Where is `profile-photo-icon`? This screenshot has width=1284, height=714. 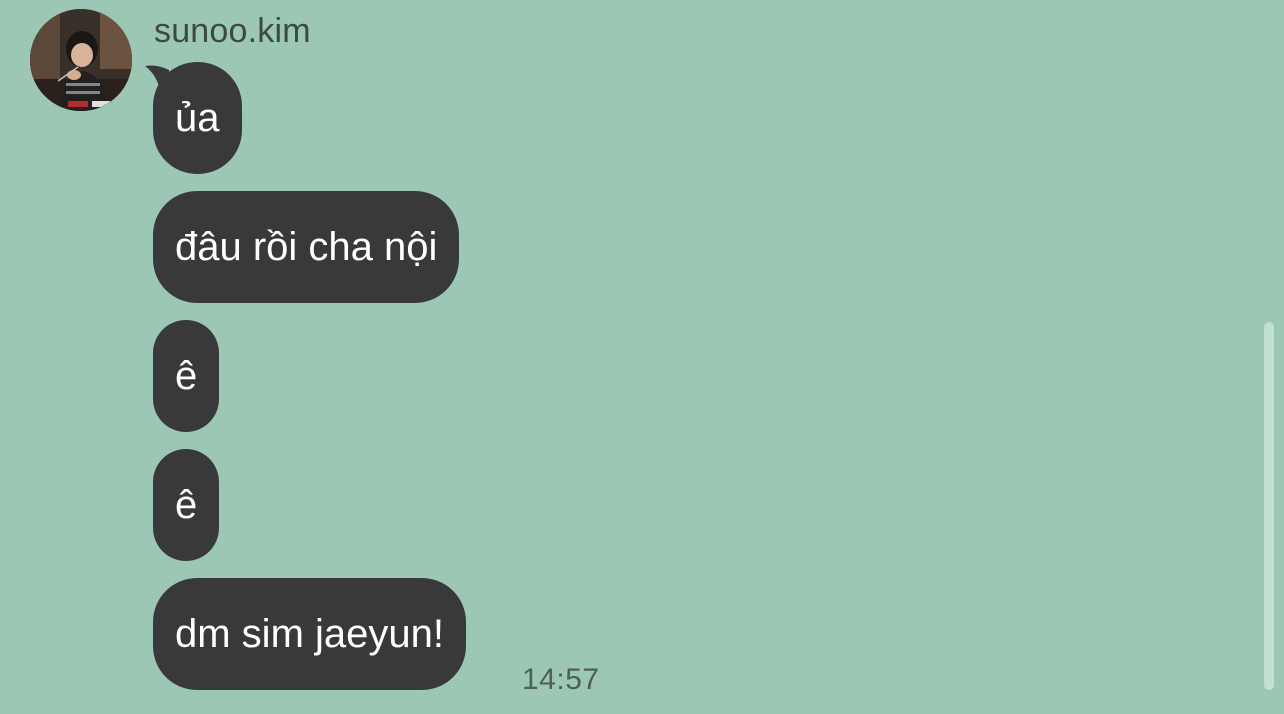
profile-photo-icon is located at coordinates (81, 60).